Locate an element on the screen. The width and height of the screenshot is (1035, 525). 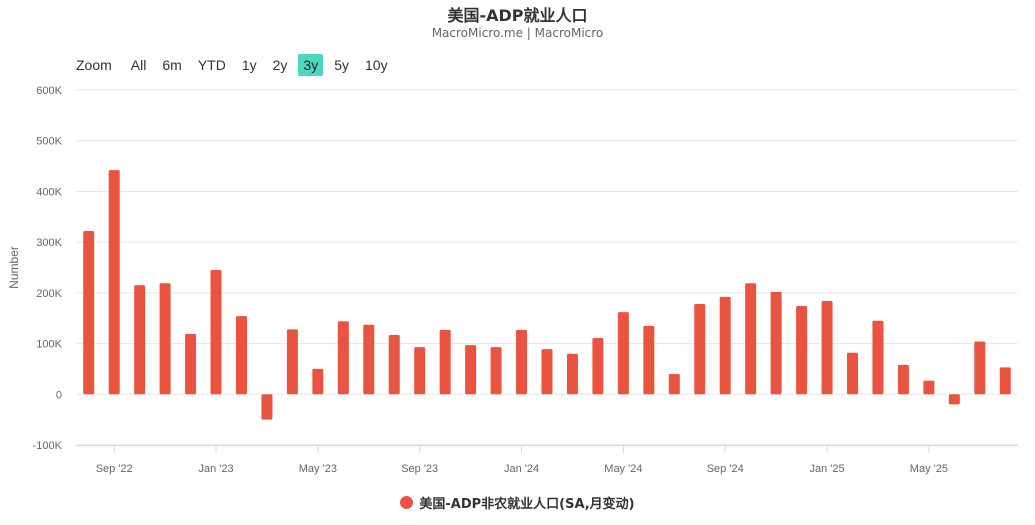
legend: 美国-ADP非农就业人口(SA,月变动) is located at coordinates (517, 502).